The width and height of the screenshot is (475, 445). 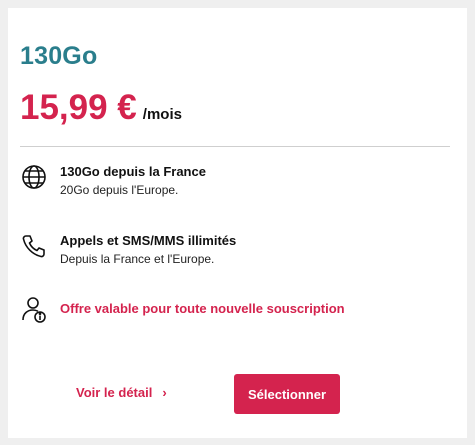 I want to click on see-detail-link: Voir le détail ›, so click(x=121, y=392).